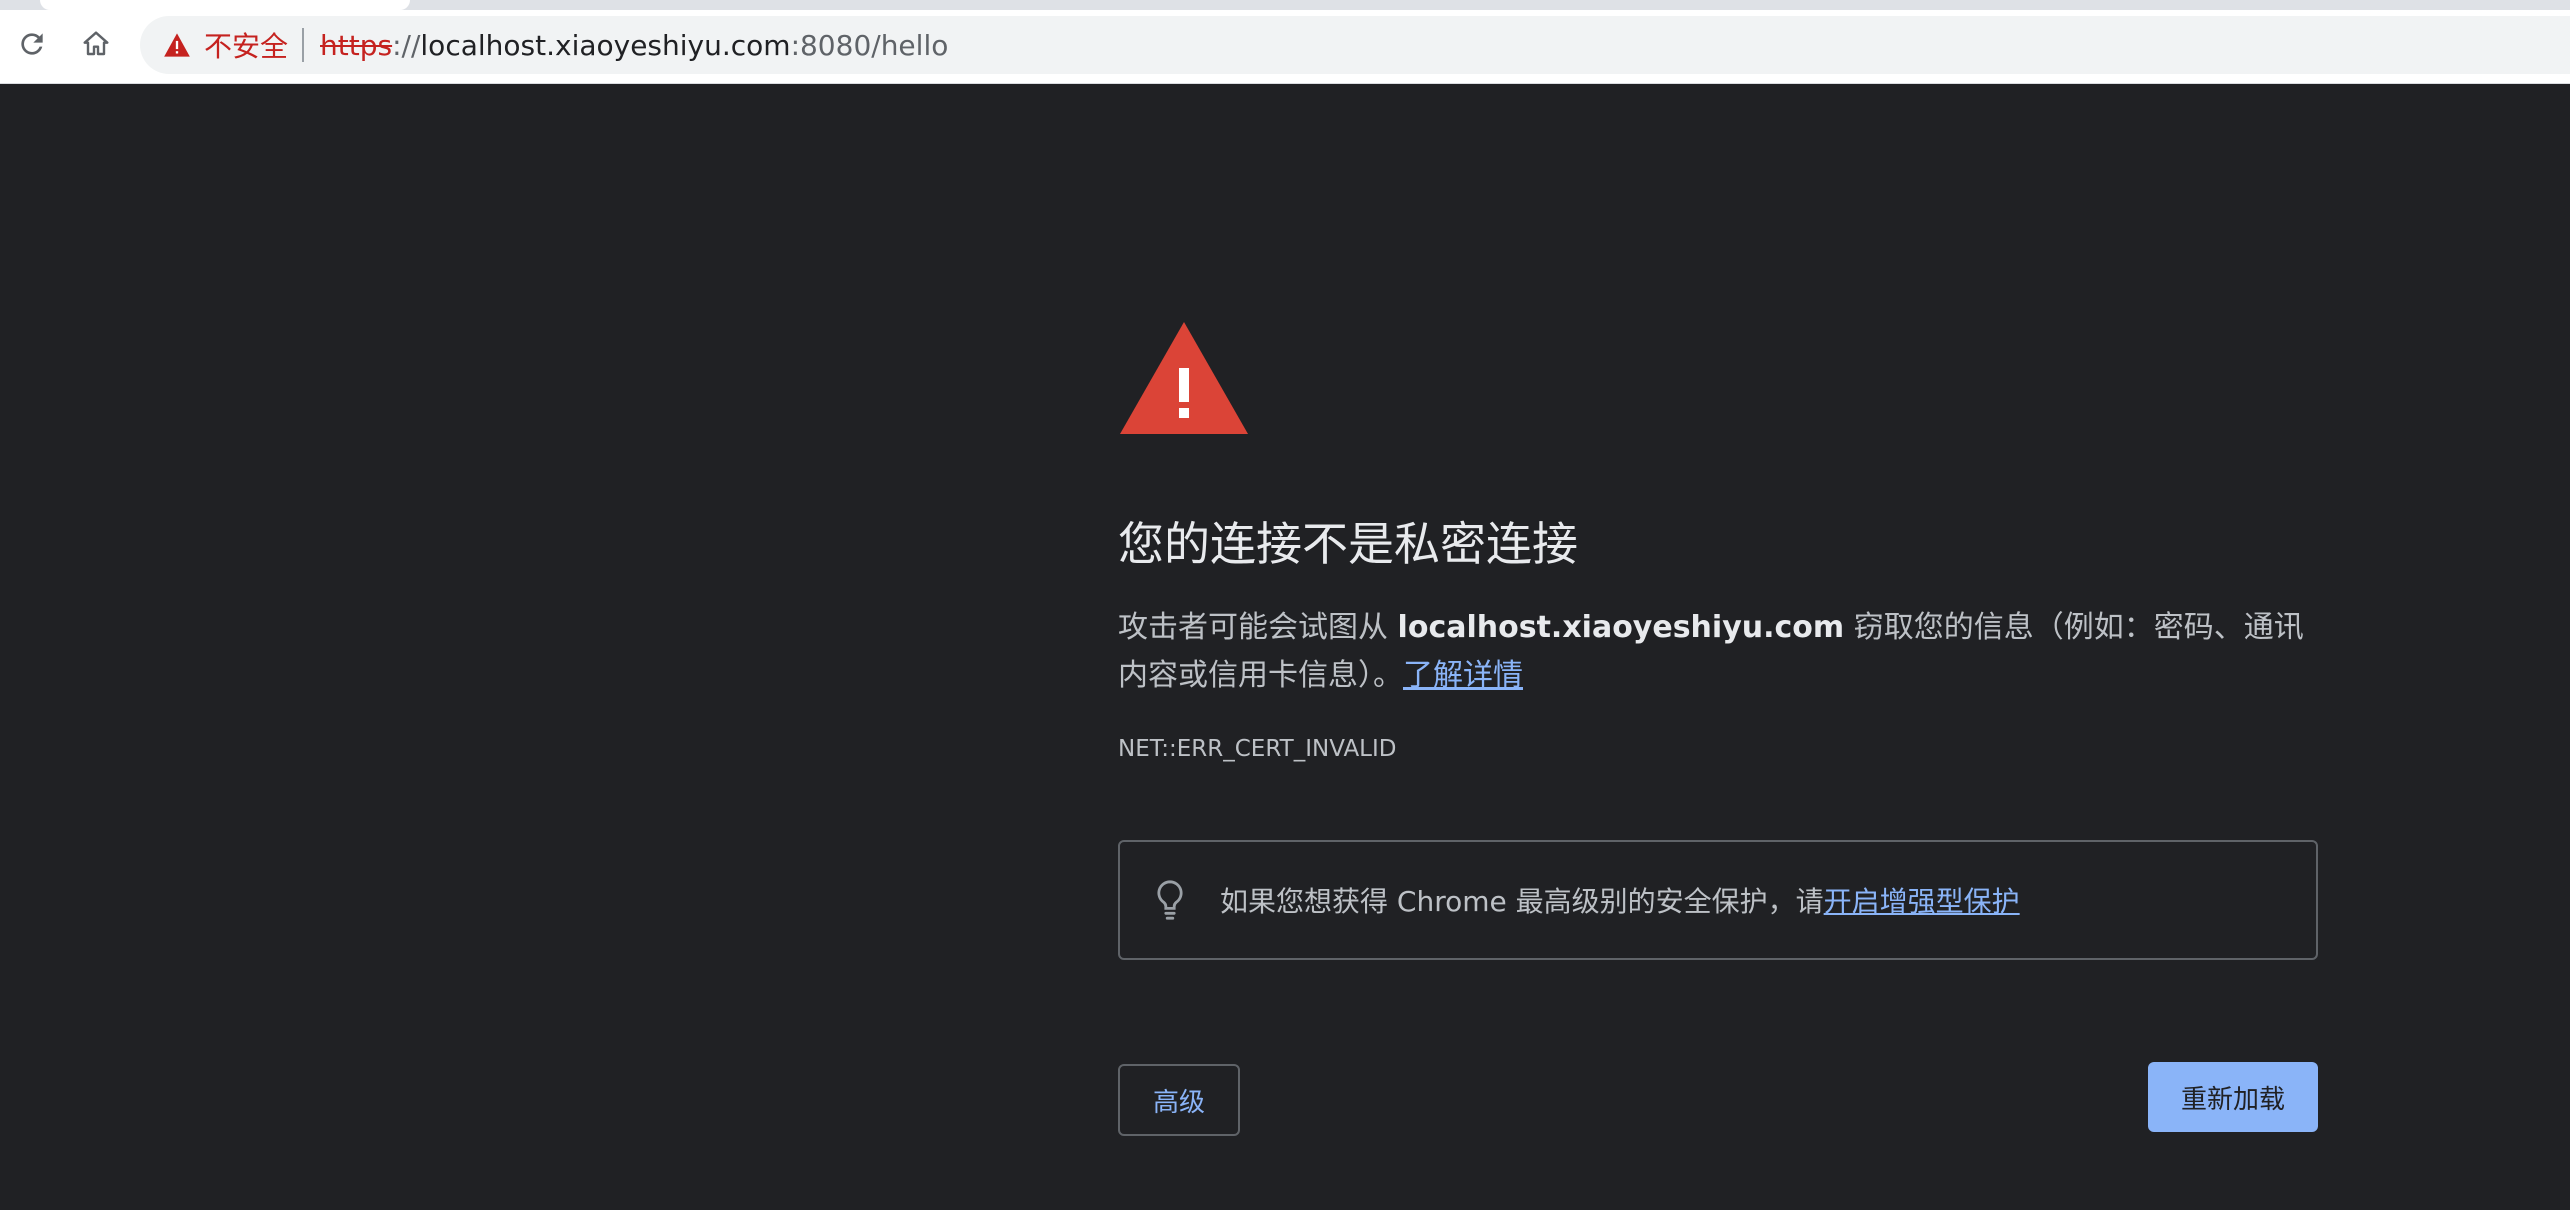  Describe the element at coordinates (1257, 749) in the screenshot. I see `error-code: NET::ERR_CERT_INVALID` at that location.